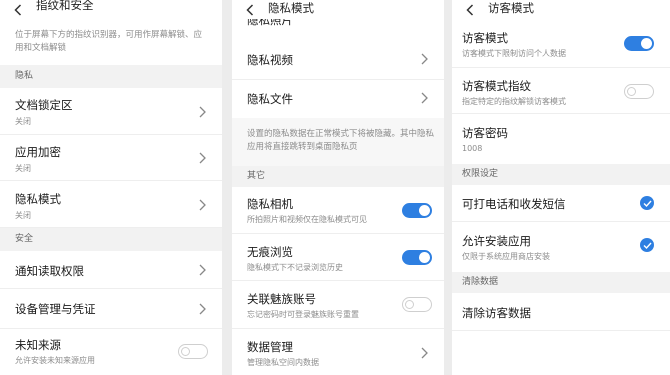  I want to click on row-subtitle: 1008, so click(472, 148).